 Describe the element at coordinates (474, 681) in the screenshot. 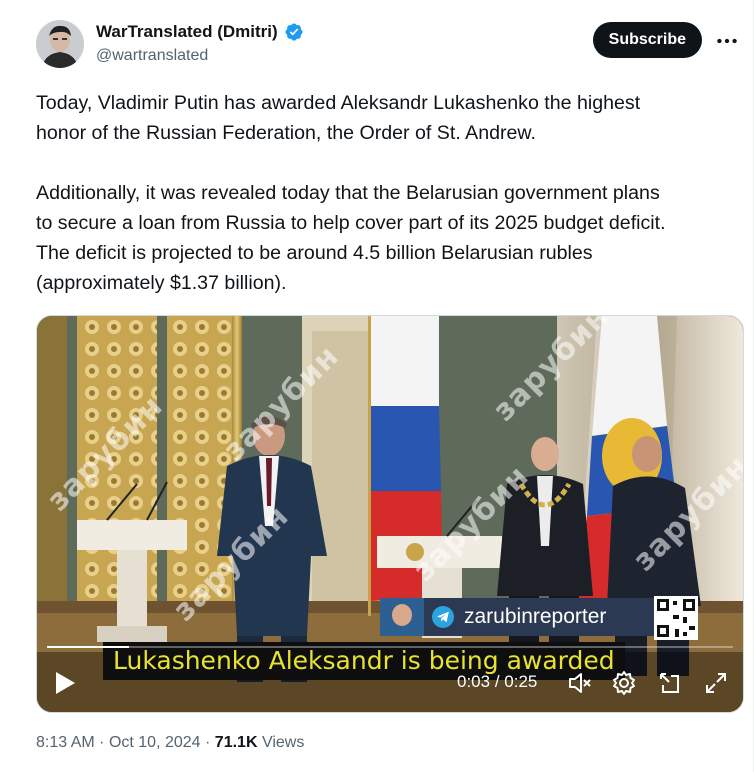

I see `video-time-current: 0:03` at that location.